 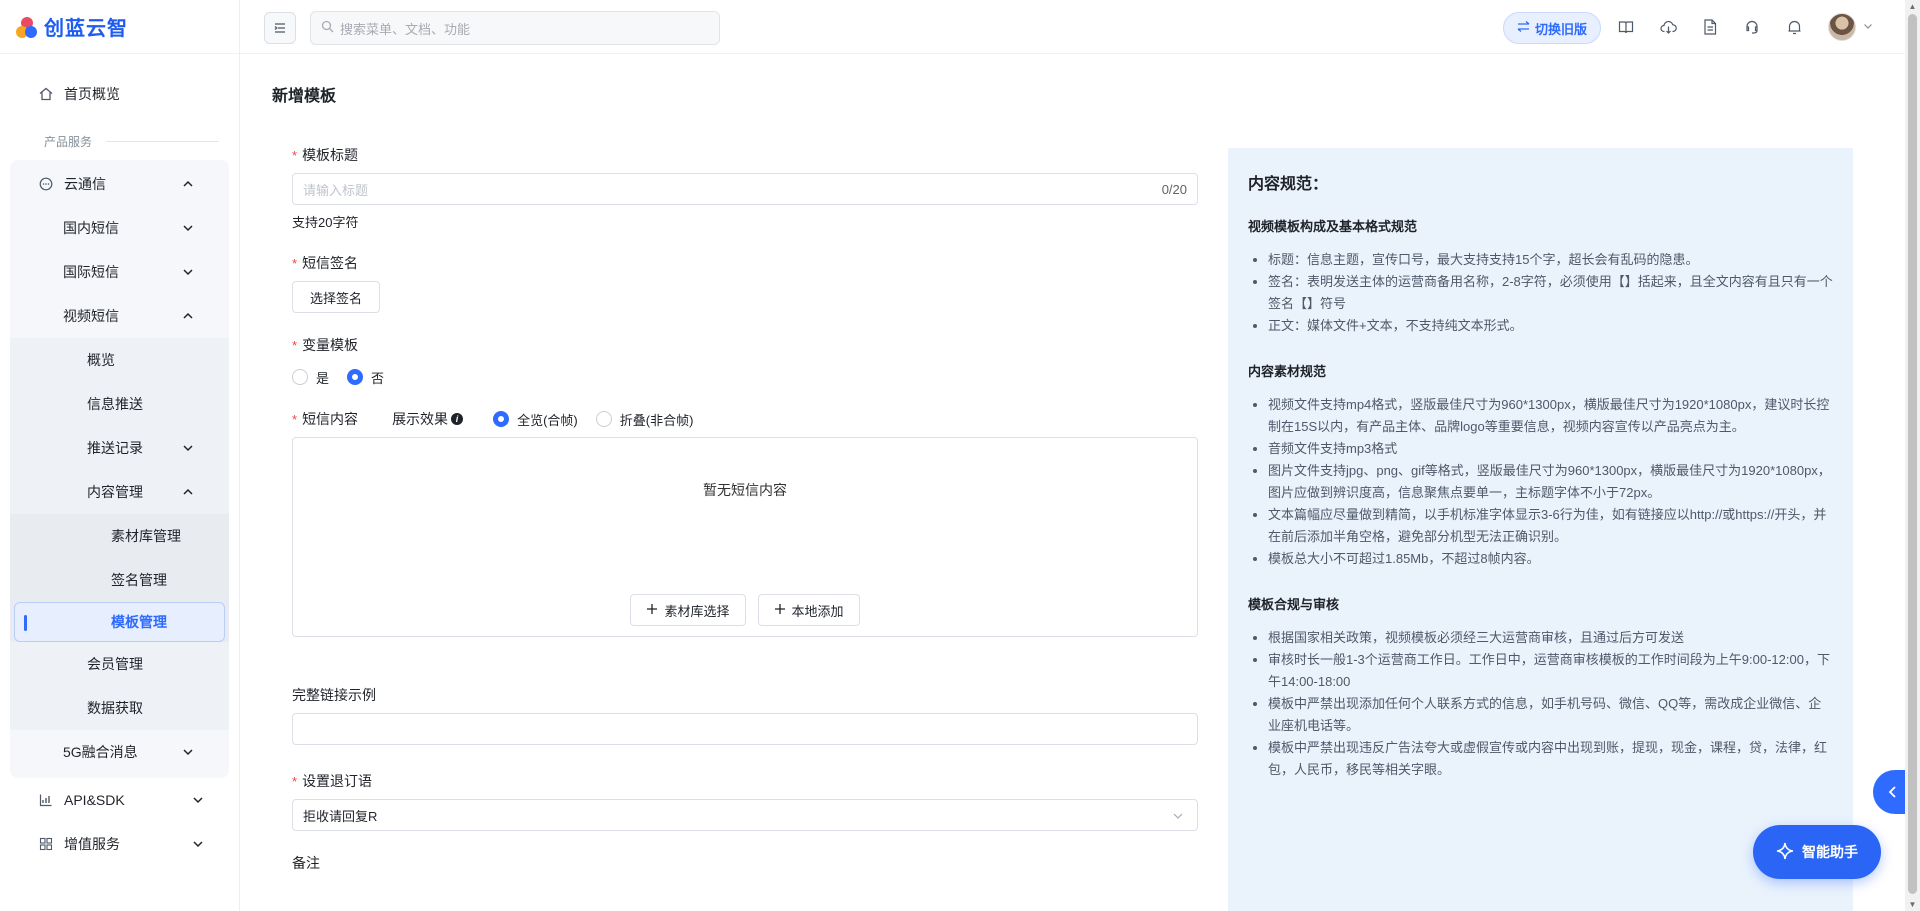 I want to click on material-select-button: 素材库选择, so click(x=688, y=610).